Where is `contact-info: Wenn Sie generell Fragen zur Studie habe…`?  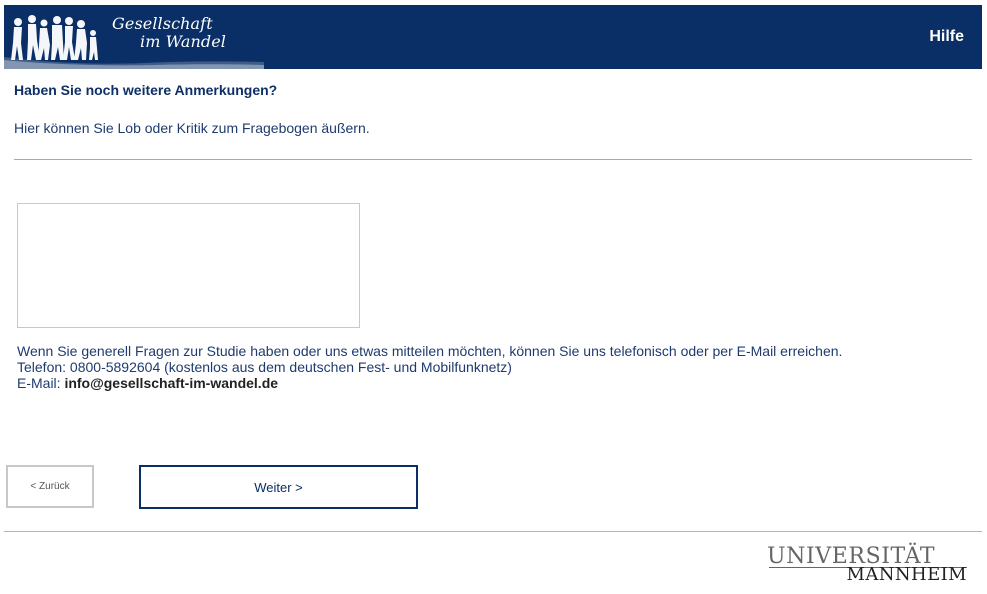 contact-info: Wenn Sie generell Fragen zur Studie habe… is located at coordinates (429, 367).